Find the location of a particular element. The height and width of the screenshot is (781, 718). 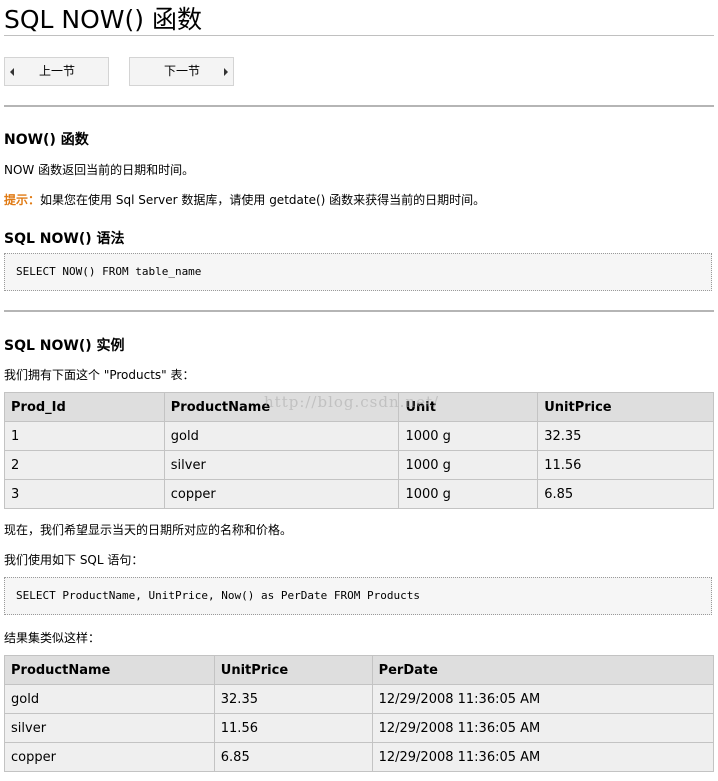

chevron-left-icon is located at coordinates (12, 72).